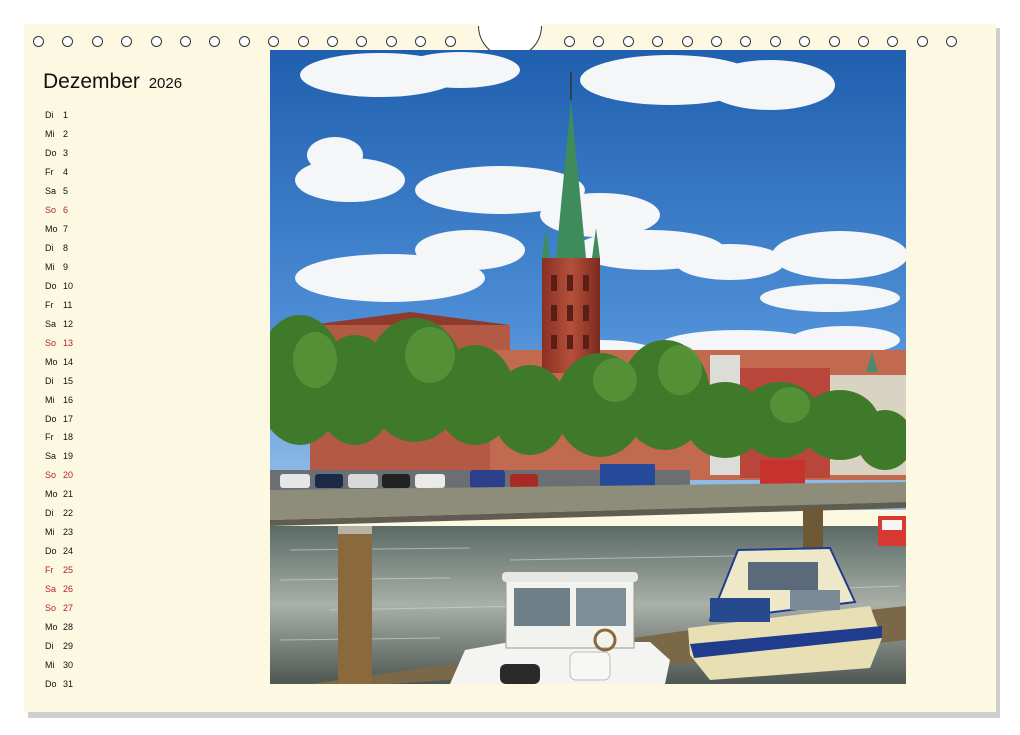 This screenshot has width=1020, height=735. What do you see at coordinates (68, 456) in the screenshot?
I see `day-number: 19` at bounding box center [68, 456].